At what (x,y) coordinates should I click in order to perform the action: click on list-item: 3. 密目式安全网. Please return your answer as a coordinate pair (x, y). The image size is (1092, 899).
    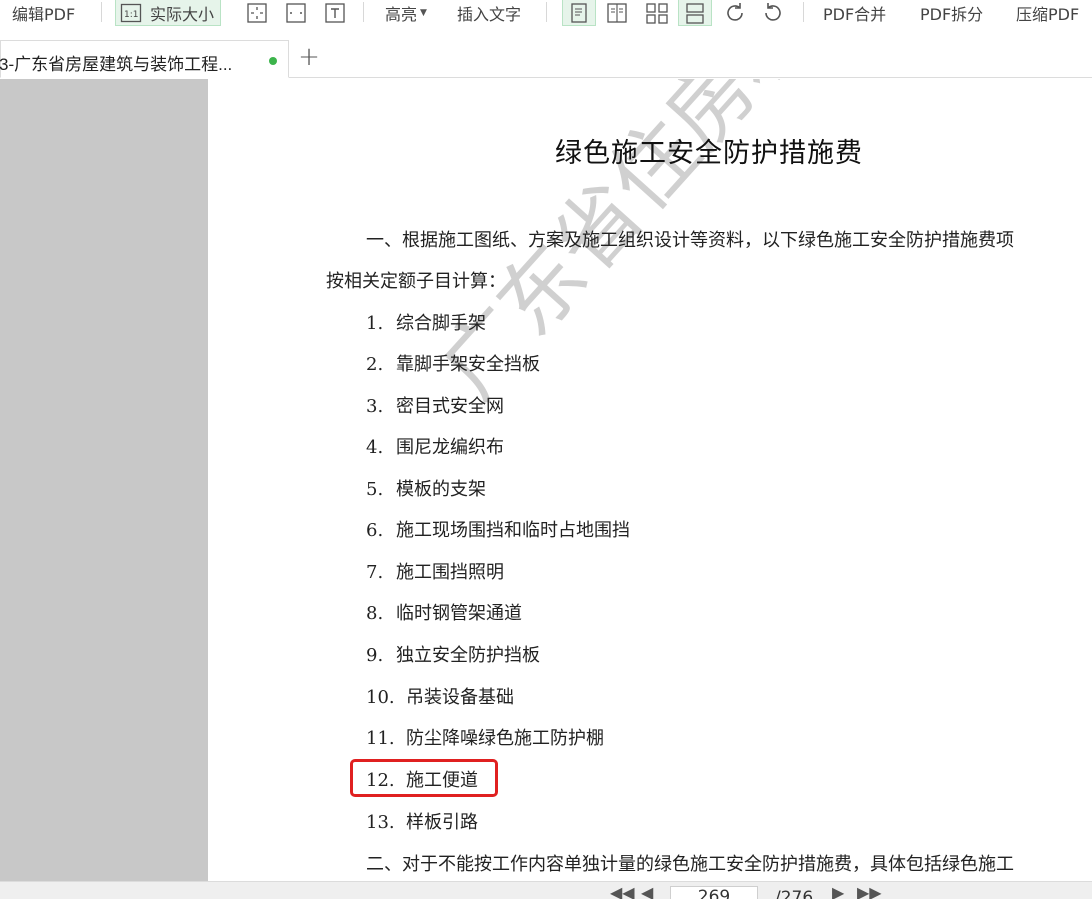
    Looking at the image, I should click on (435, 405).